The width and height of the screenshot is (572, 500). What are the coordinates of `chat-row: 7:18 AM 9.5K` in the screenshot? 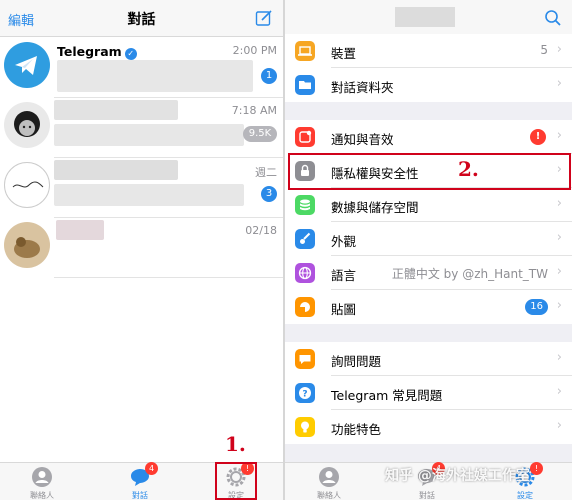 It's located at (141, 128).